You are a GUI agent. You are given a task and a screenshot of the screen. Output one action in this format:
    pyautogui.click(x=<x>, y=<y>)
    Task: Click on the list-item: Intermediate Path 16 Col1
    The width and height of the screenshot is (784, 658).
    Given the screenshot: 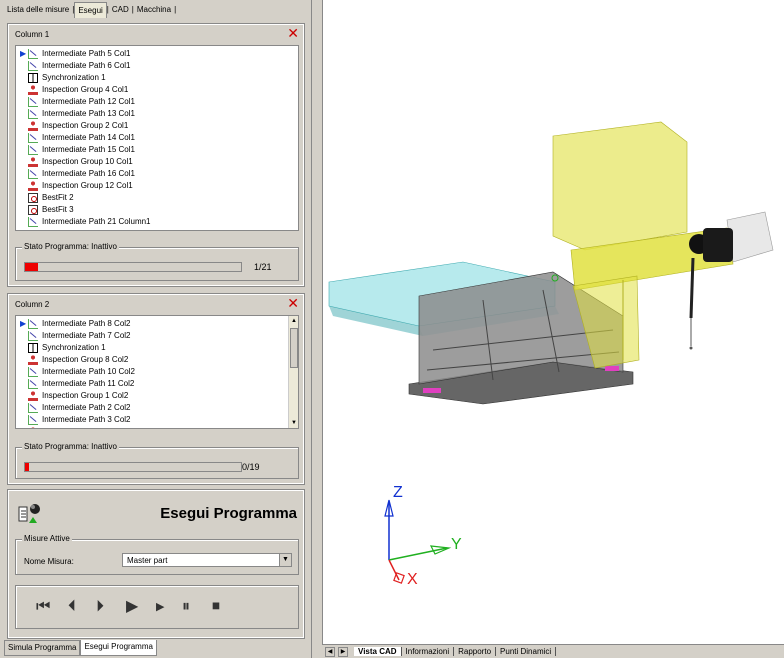 What is the action you would take?
    pyautogui.click(x=159, y=174)
    